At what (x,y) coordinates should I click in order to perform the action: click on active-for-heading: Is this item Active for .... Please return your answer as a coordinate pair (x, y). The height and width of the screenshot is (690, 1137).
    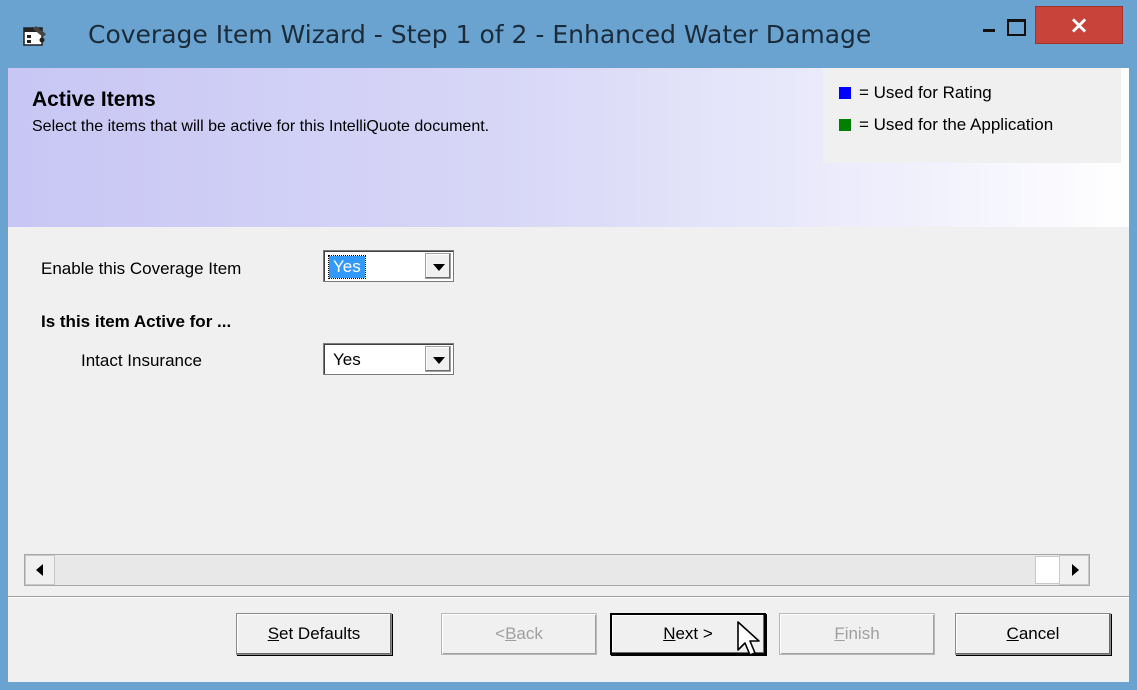
    Looking at the image, I should click on (136, 321).